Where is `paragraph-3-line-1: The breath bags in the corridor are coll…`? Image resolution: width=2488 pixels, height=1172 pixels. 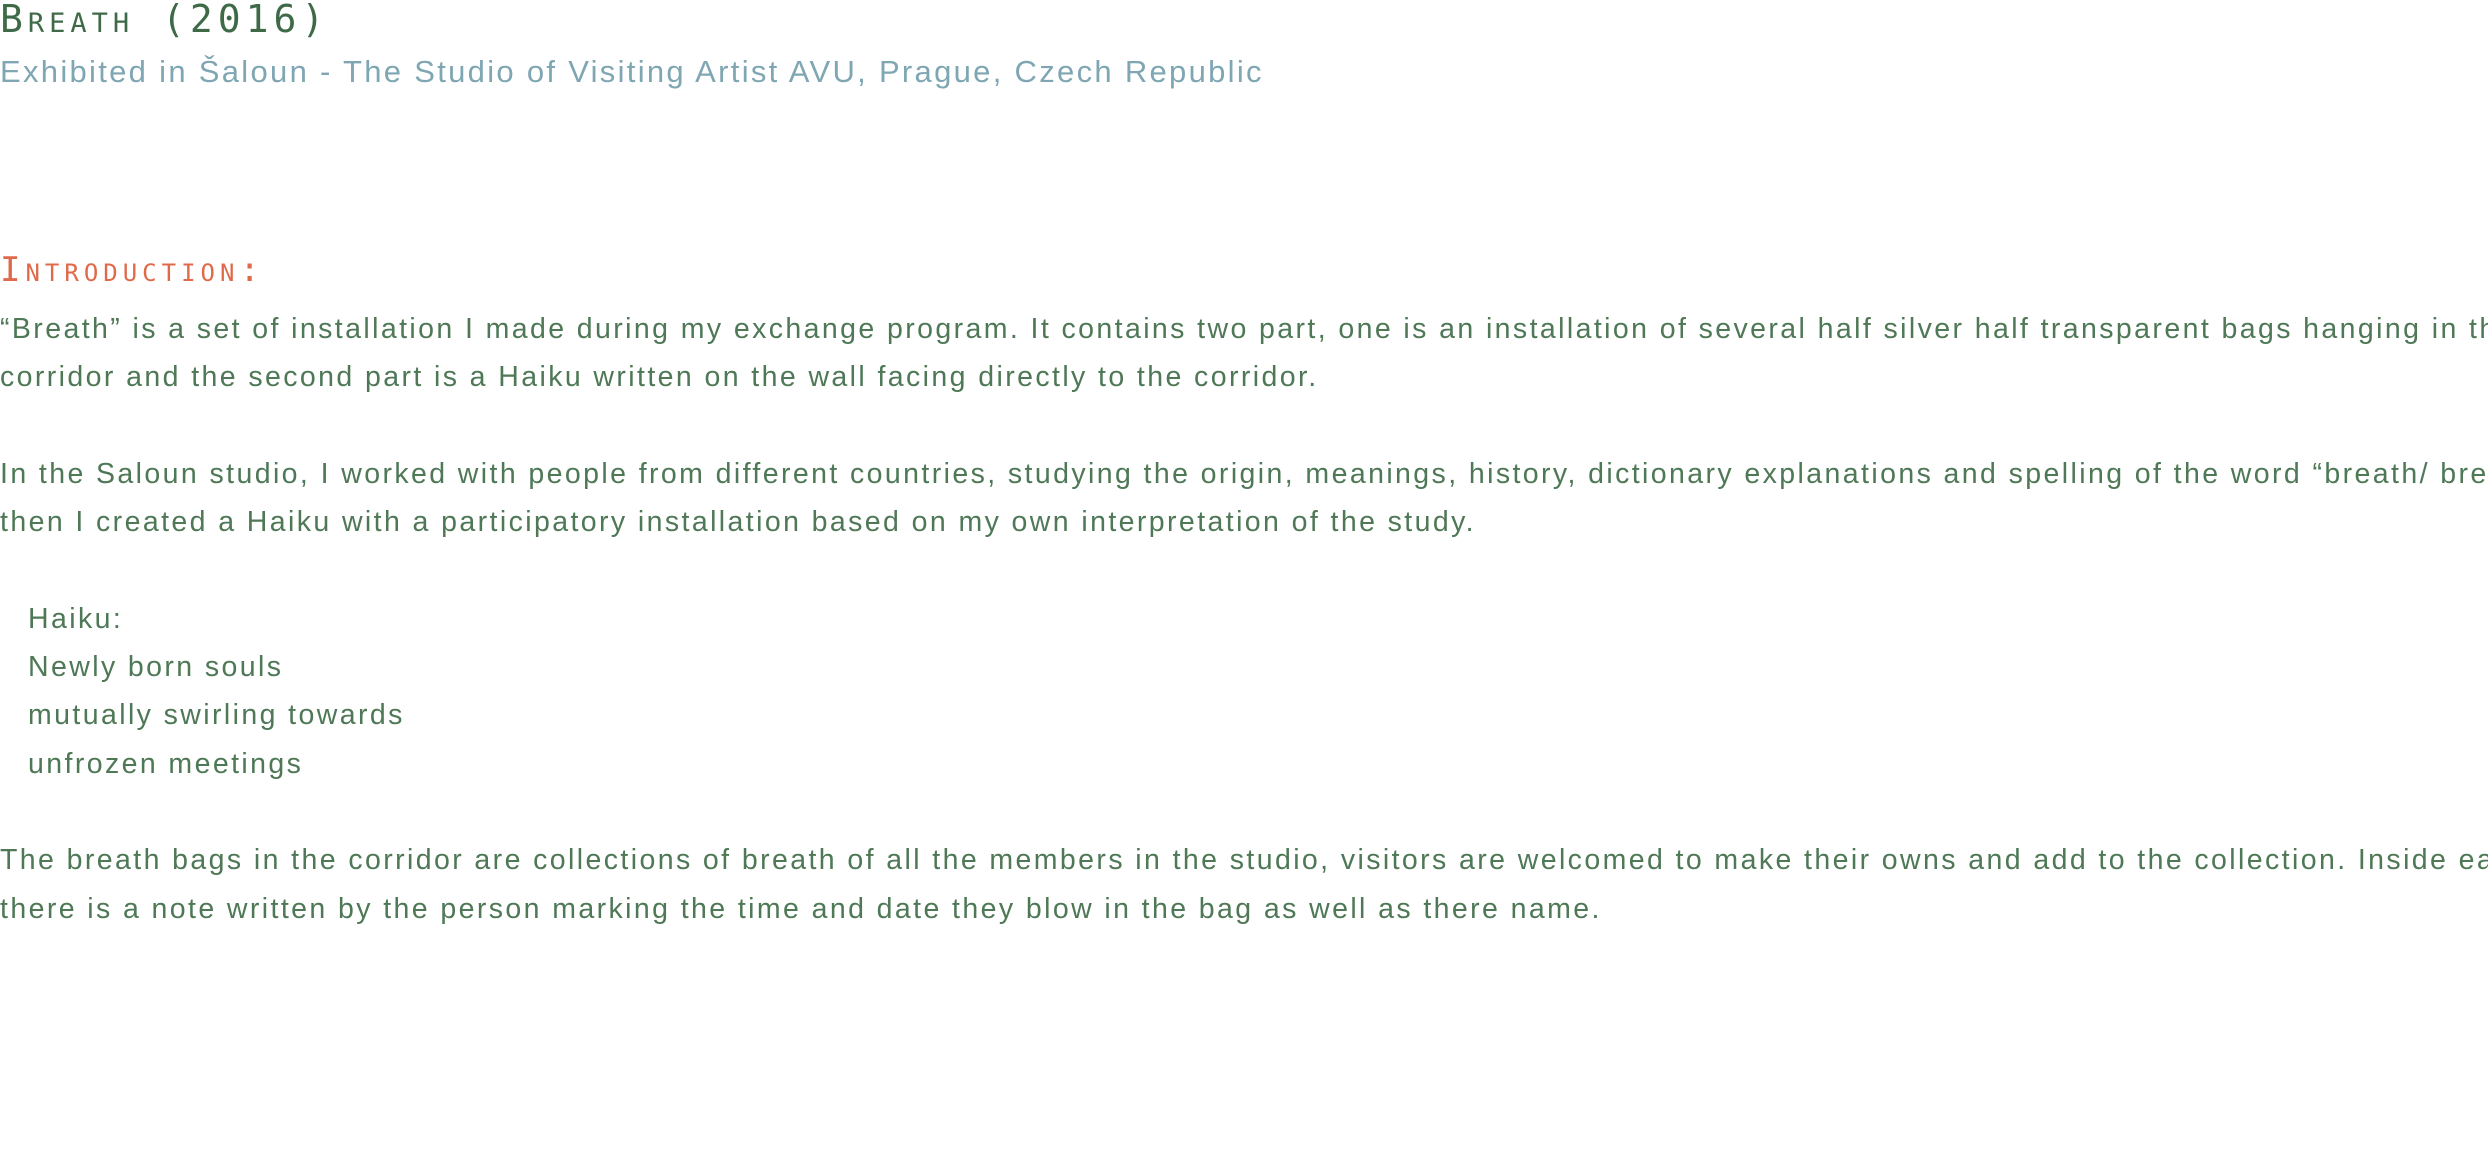
paragraph-3-line-1: The breath bags in the corridor are coll… is located at coordinates (1244, 860).